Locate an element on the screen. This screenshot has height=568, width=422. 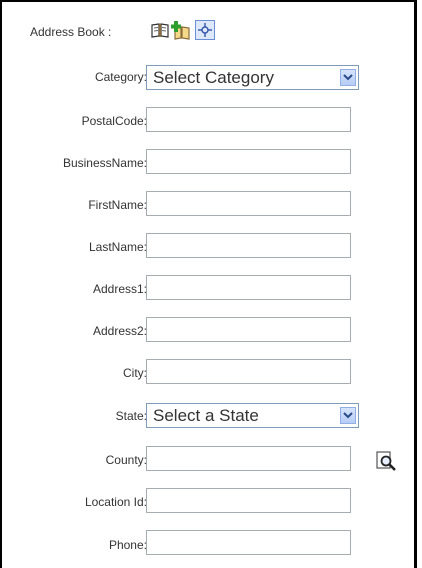
city-field is located at coordinates (248, 371).